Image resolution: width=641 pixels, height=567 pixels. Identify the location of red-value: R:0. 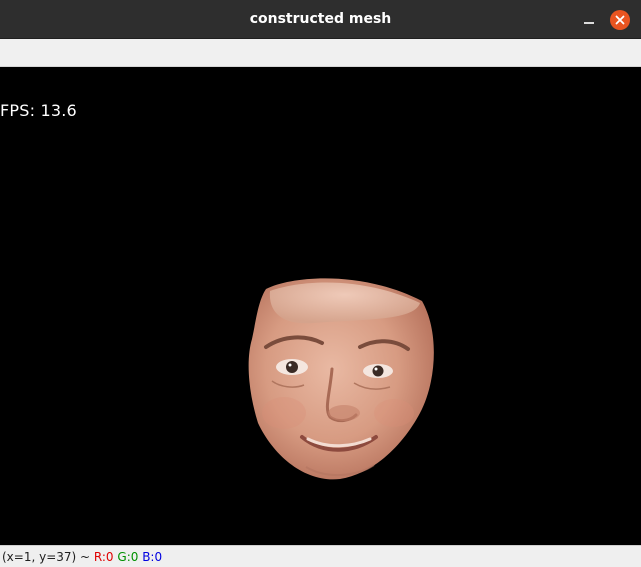
(103, 557).